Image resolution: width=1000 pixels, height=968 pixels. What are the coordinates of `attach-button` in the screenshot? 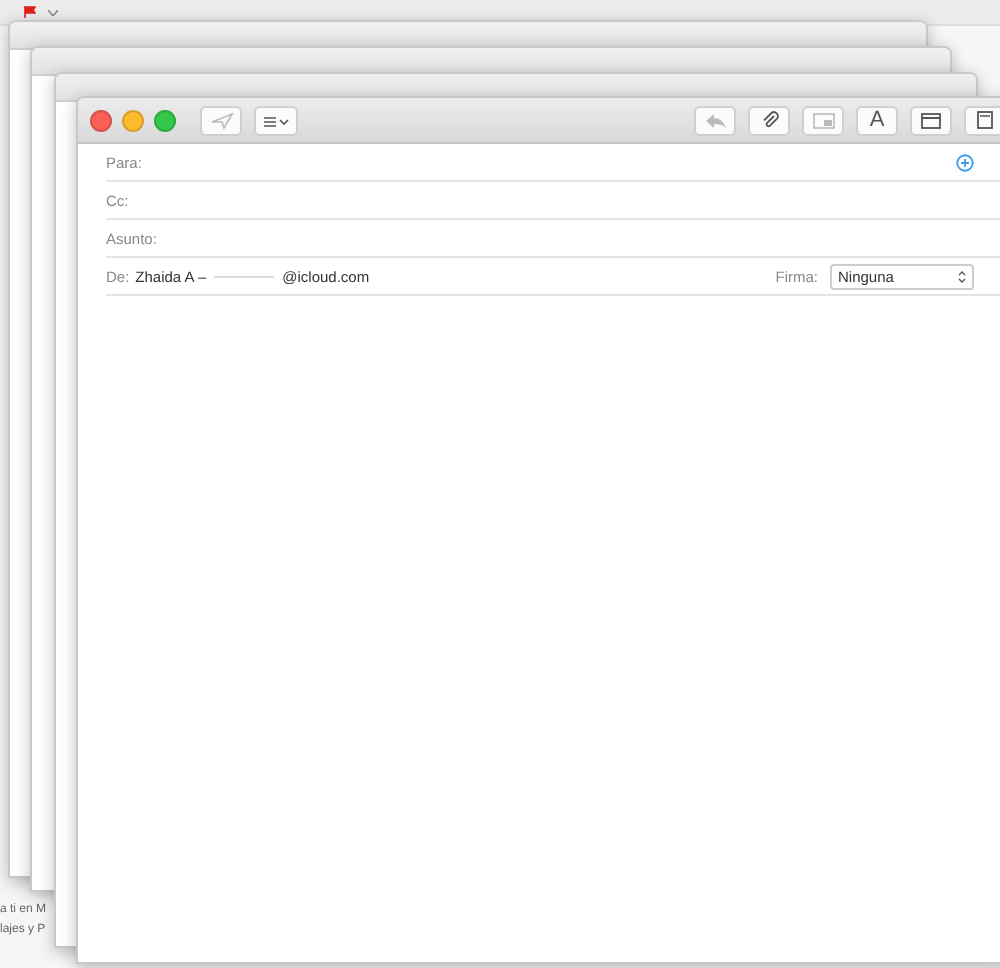 It's located at (769, 120).